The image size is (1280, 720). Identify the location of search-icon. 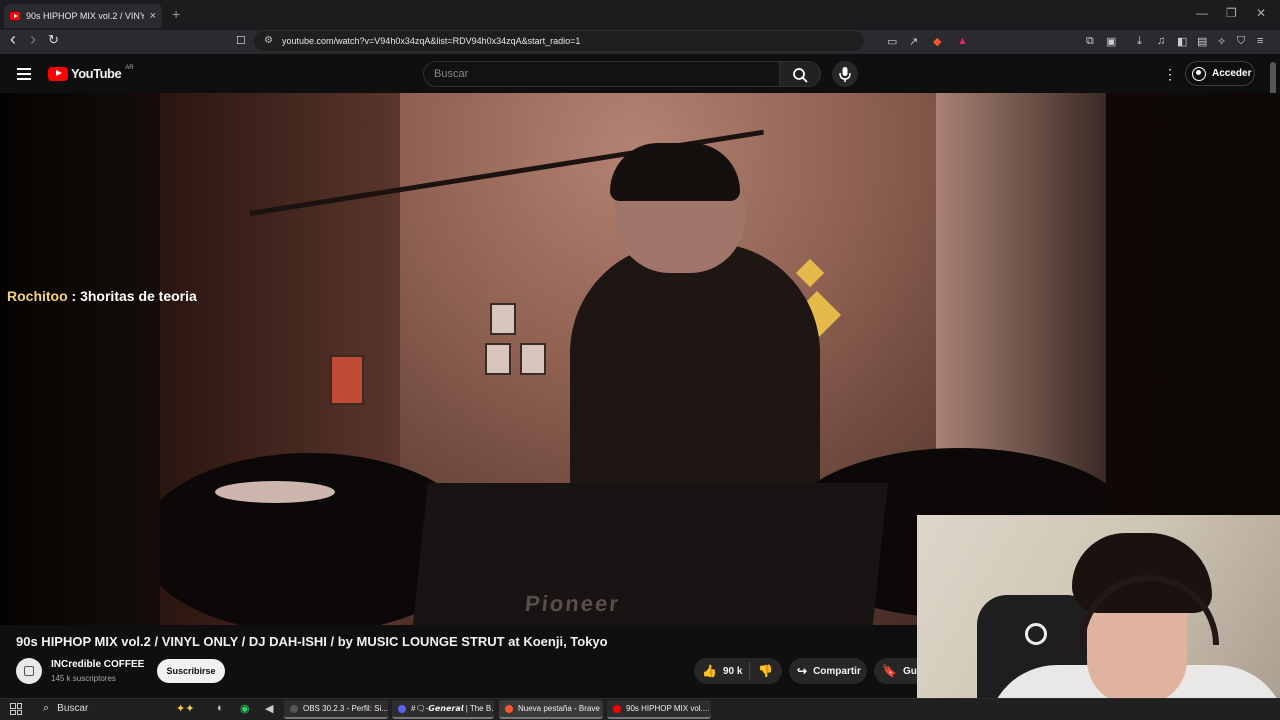
(800, 75).